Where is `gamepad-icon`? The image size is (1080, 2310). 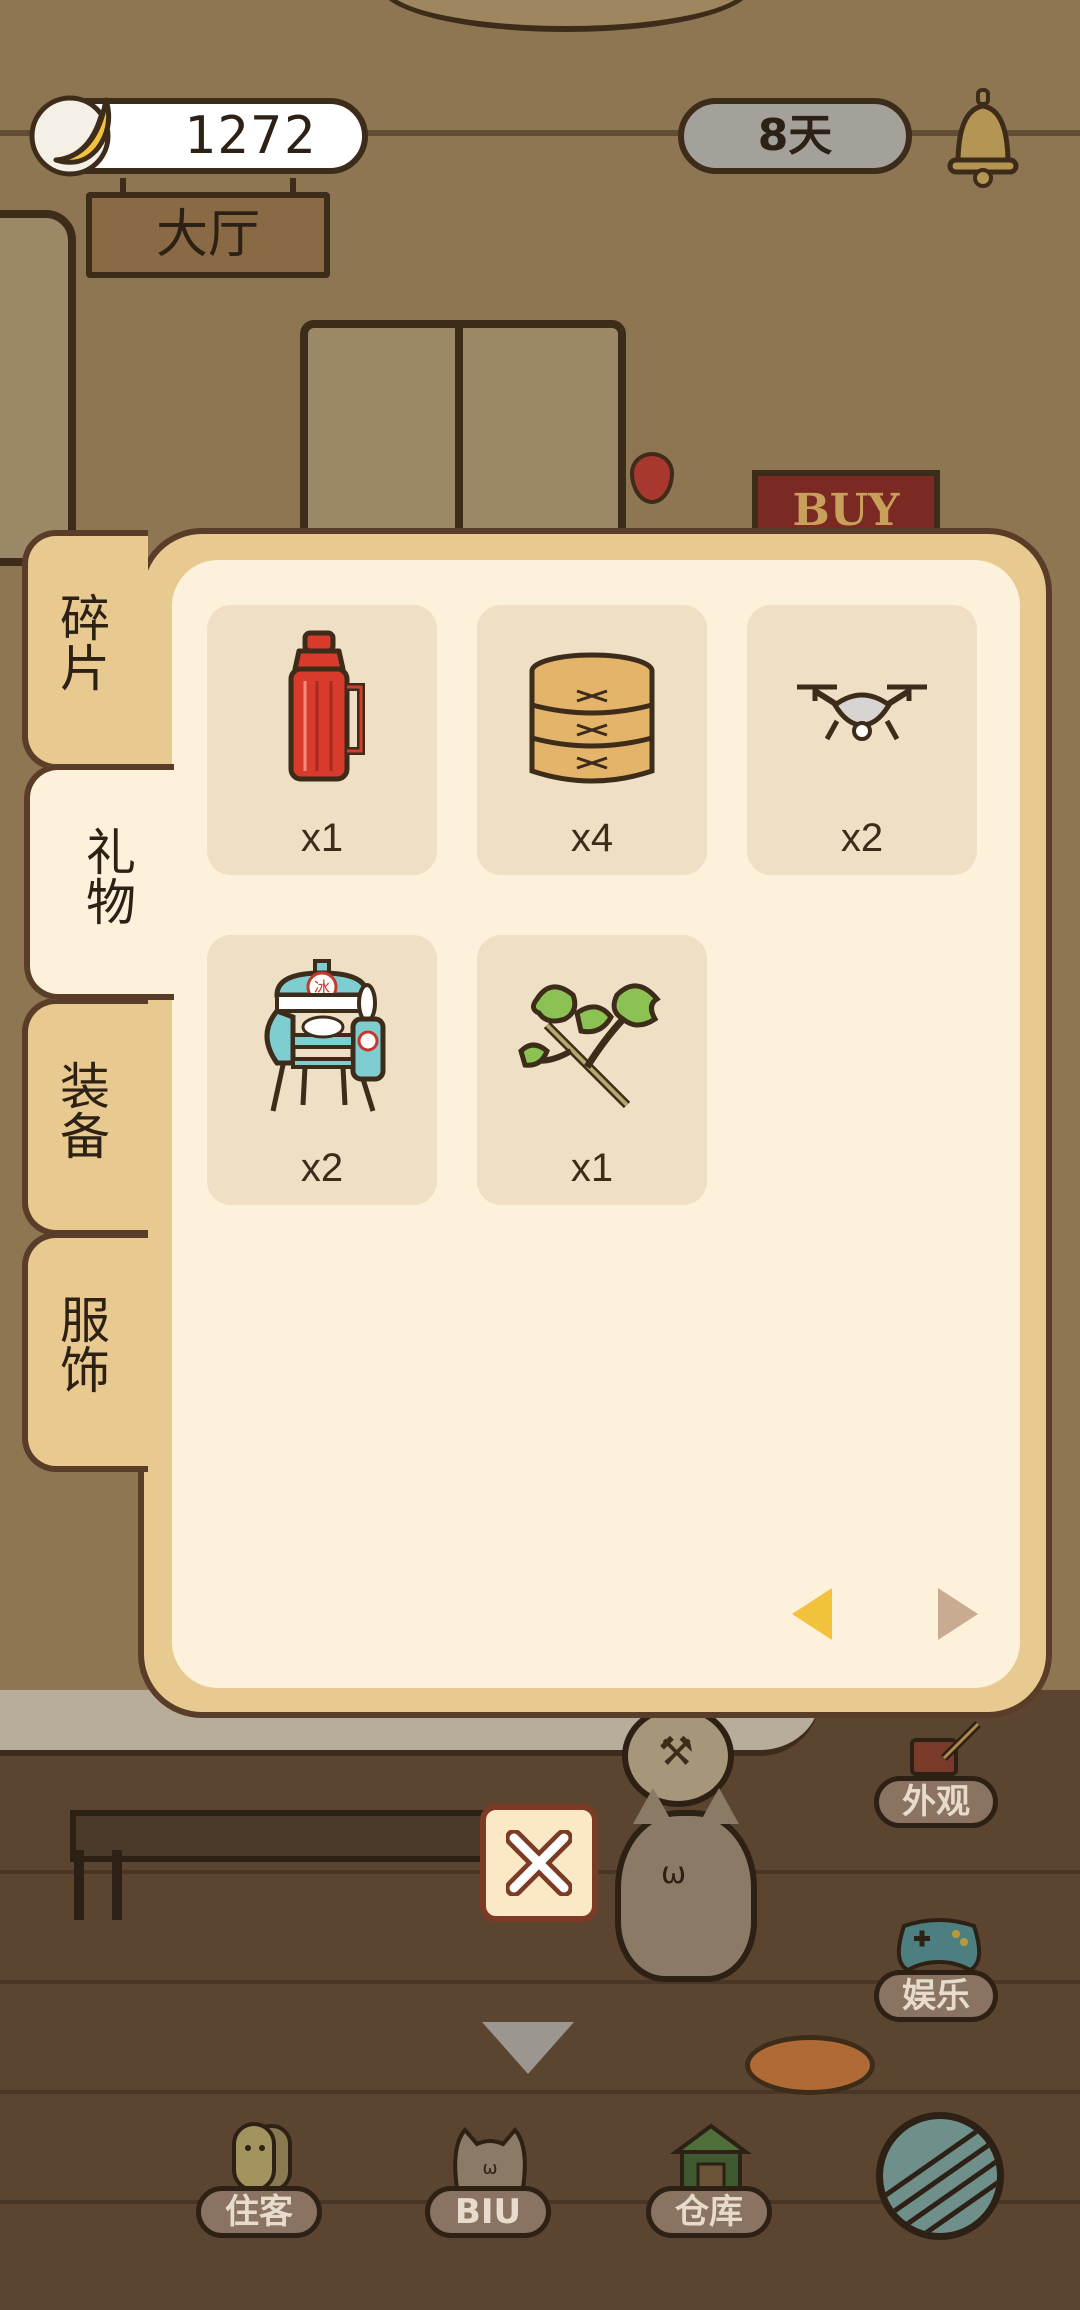
gamepad-icon is located at coordinates (939, 1945).